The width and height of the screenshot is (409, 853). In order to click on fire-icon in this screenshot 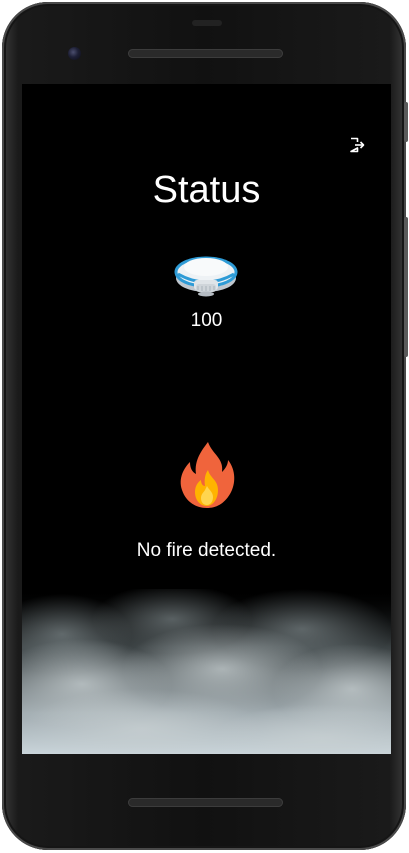, I will do `click(207, 475)`.